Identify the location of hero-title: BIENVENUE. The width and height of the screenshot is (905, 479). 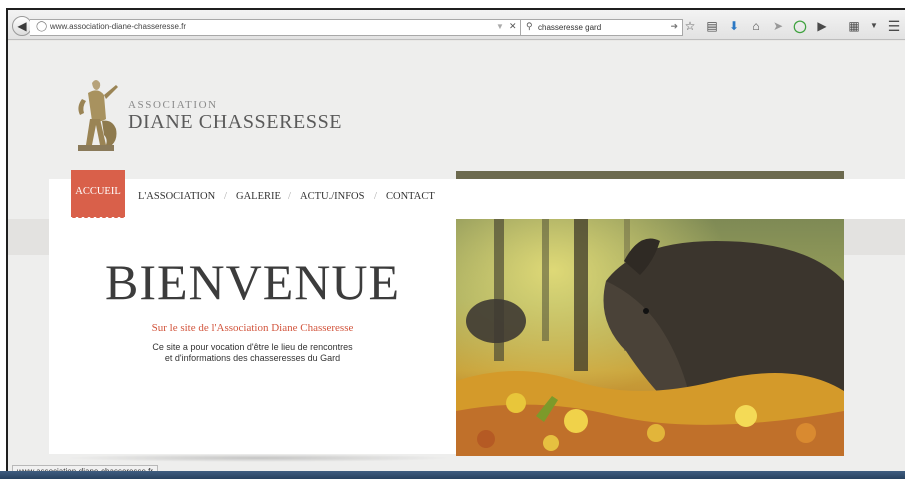
(252, 282).